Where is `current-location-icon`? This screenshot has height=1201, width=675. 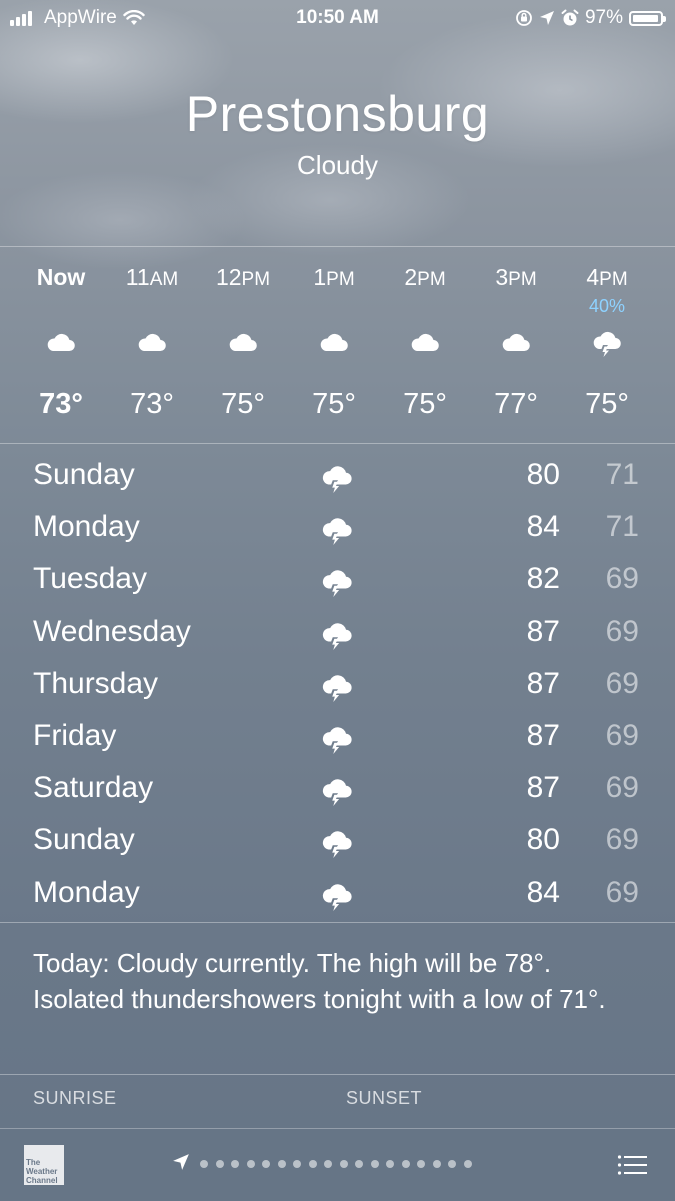
current-location-icon is located at coordinates (181, 1162).